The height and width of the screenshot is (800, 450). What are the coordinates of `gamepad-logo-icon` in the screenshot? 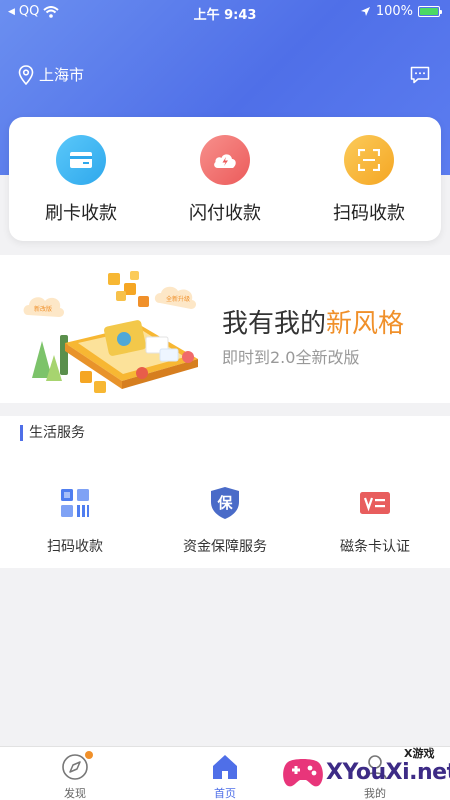 It's located at (303, 773).